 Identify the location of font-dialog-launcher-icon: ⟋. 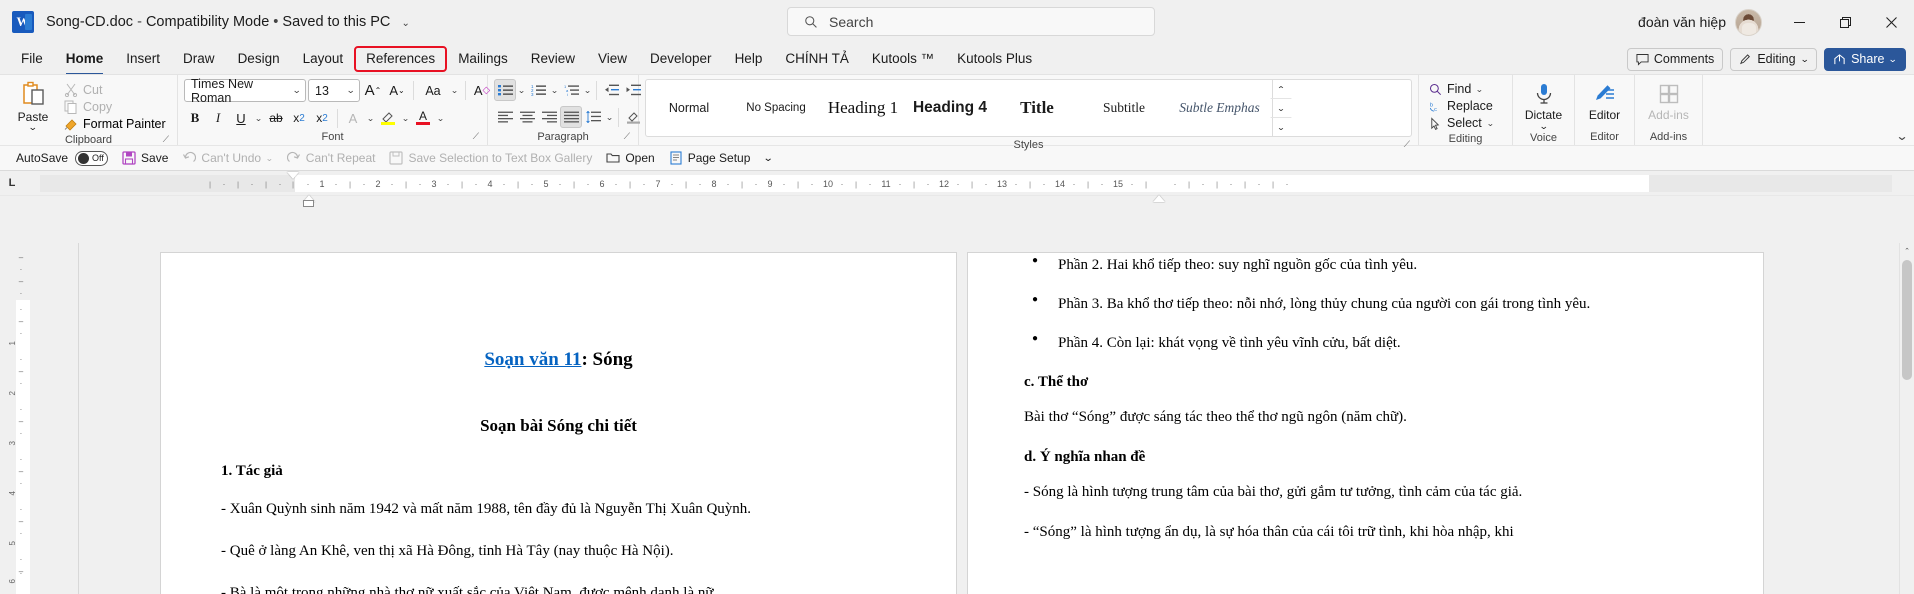
(476, 136).